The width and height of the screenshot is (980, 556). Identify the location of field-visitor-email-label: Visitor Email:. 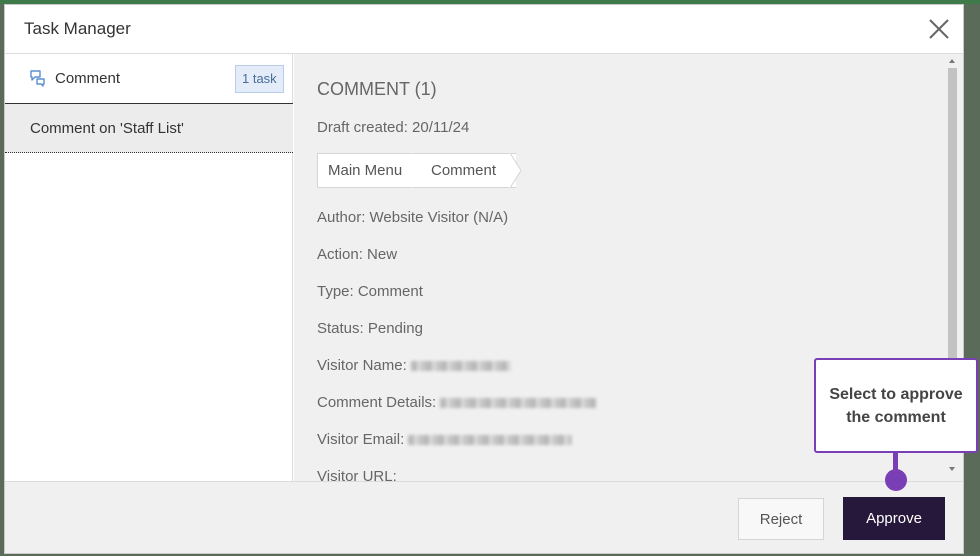
(361, 439).